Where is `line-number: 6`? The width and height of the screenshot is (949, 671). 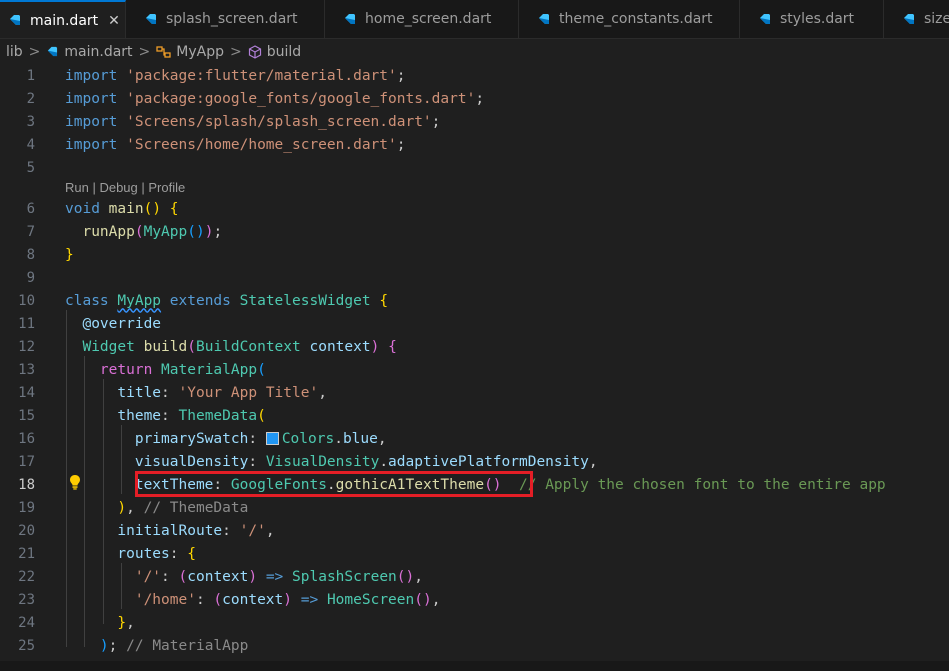
line-number: 6 is located at coordinates (30, 208).